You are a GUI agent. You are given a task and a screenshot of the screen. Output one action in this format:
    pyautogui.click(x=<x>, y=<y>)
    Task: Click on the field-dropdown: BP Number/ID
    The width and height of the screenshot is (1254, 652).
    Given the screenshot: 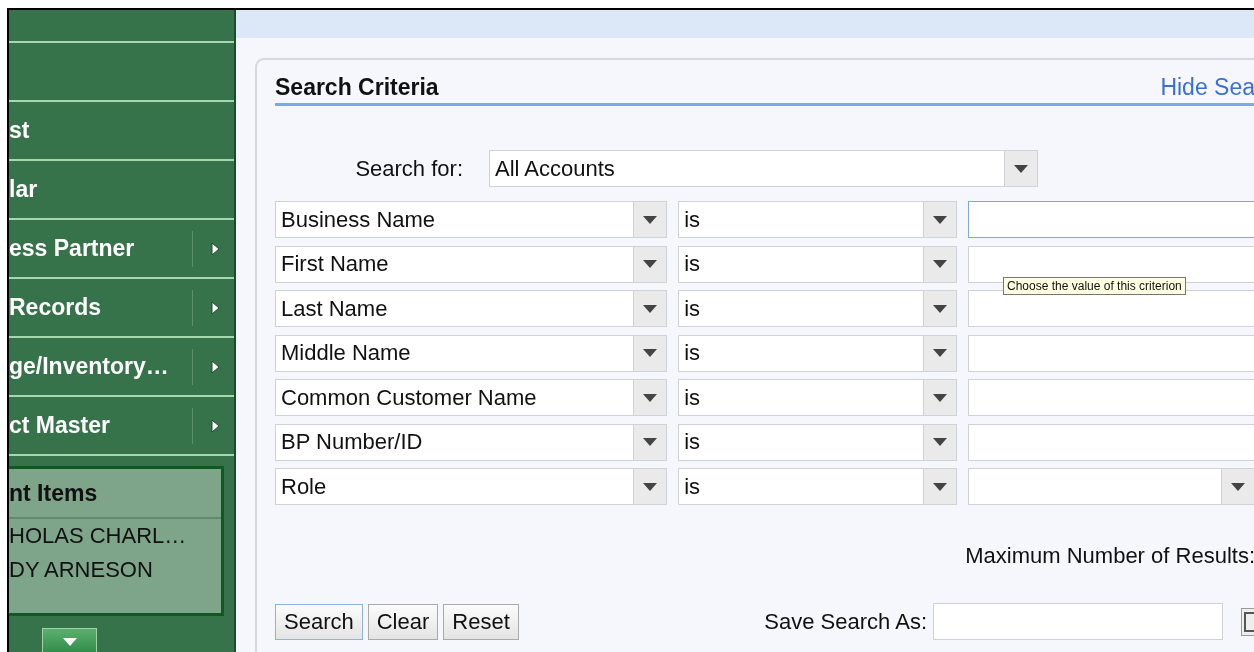 What is the action you would take?
    pyautogui.click(x=471, y=442)
    